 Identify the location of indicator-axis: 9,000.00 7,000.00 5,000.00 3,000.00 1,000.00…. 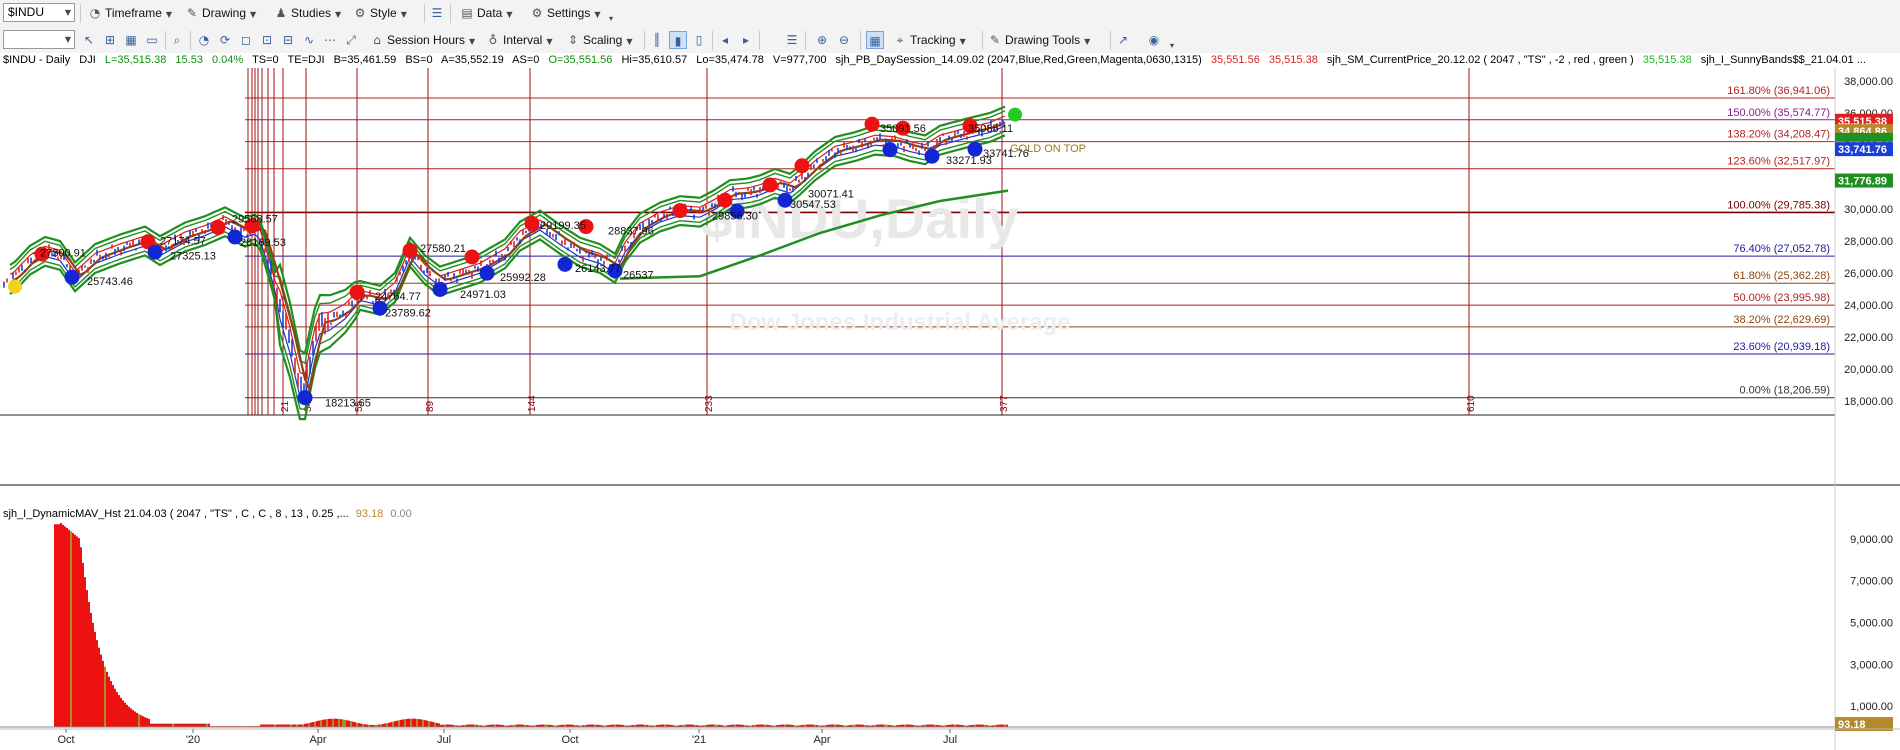
(1863, 617).